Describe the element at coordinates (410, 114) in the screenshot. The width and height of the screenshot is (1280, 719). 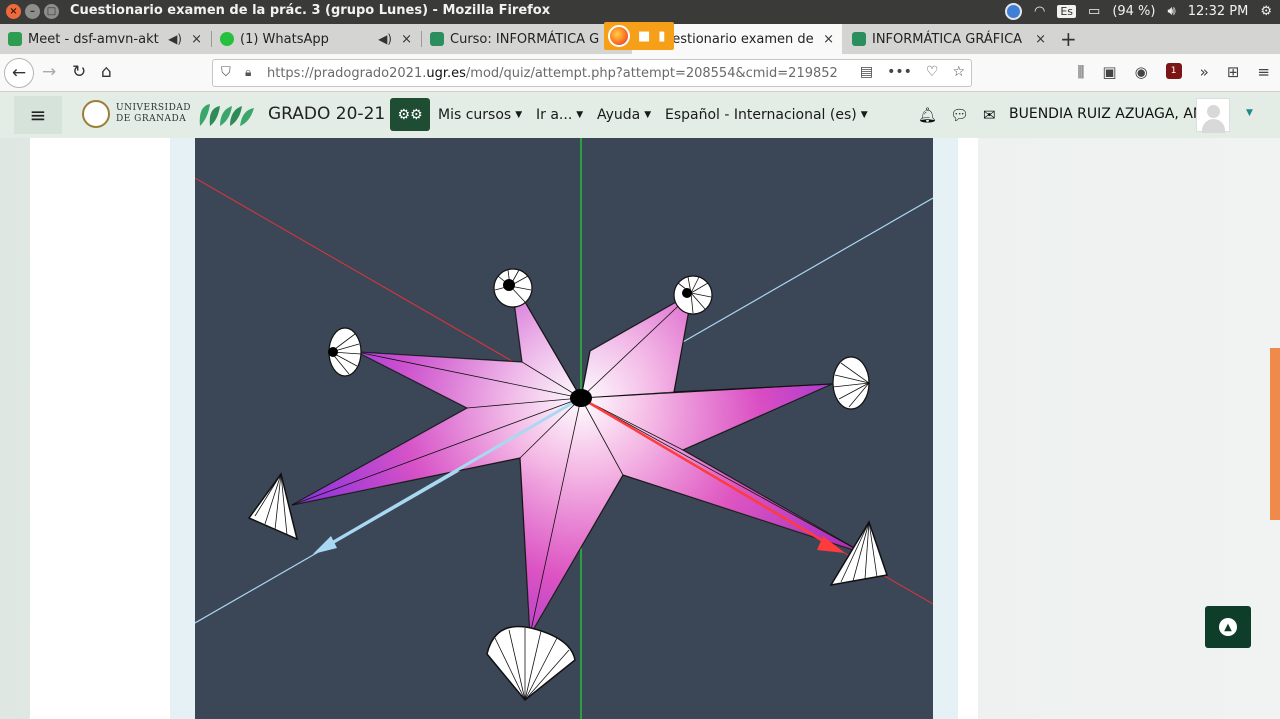
I see `course-tools-button: ⚙⚙` at that location.